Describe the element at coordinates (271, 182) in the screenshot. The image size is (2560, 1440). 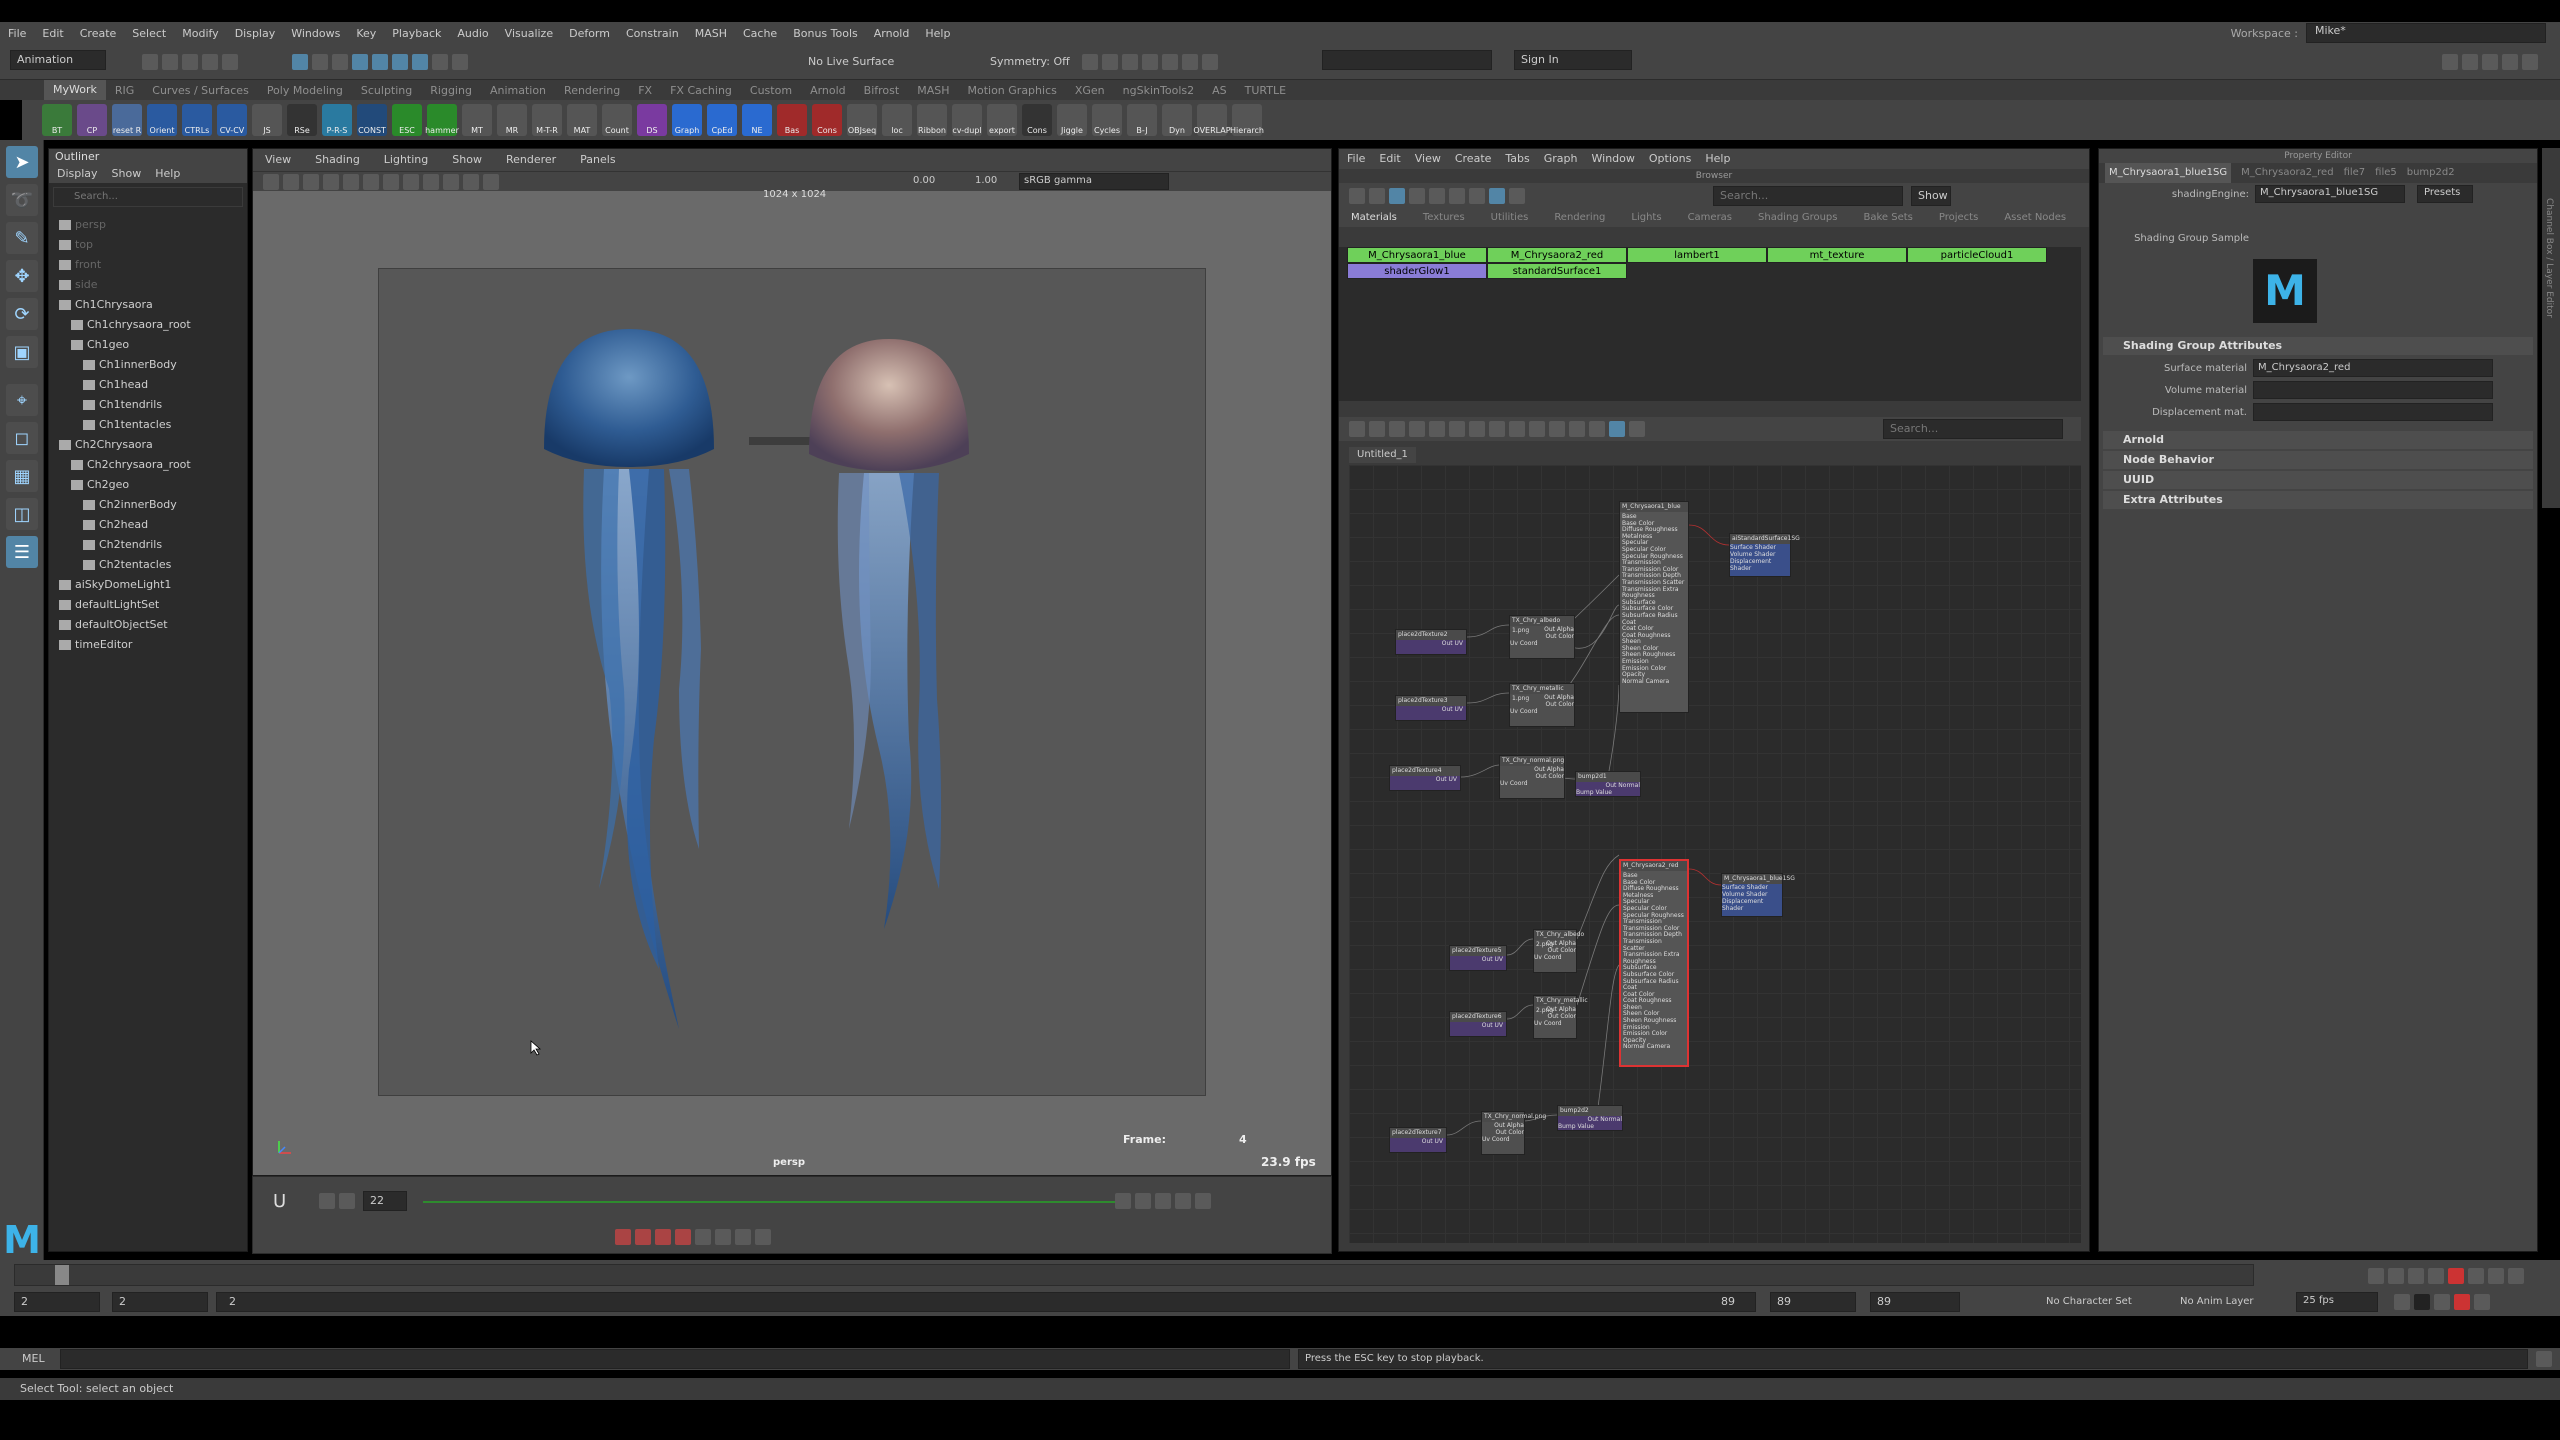
I see `camera-select-icon` at that location.